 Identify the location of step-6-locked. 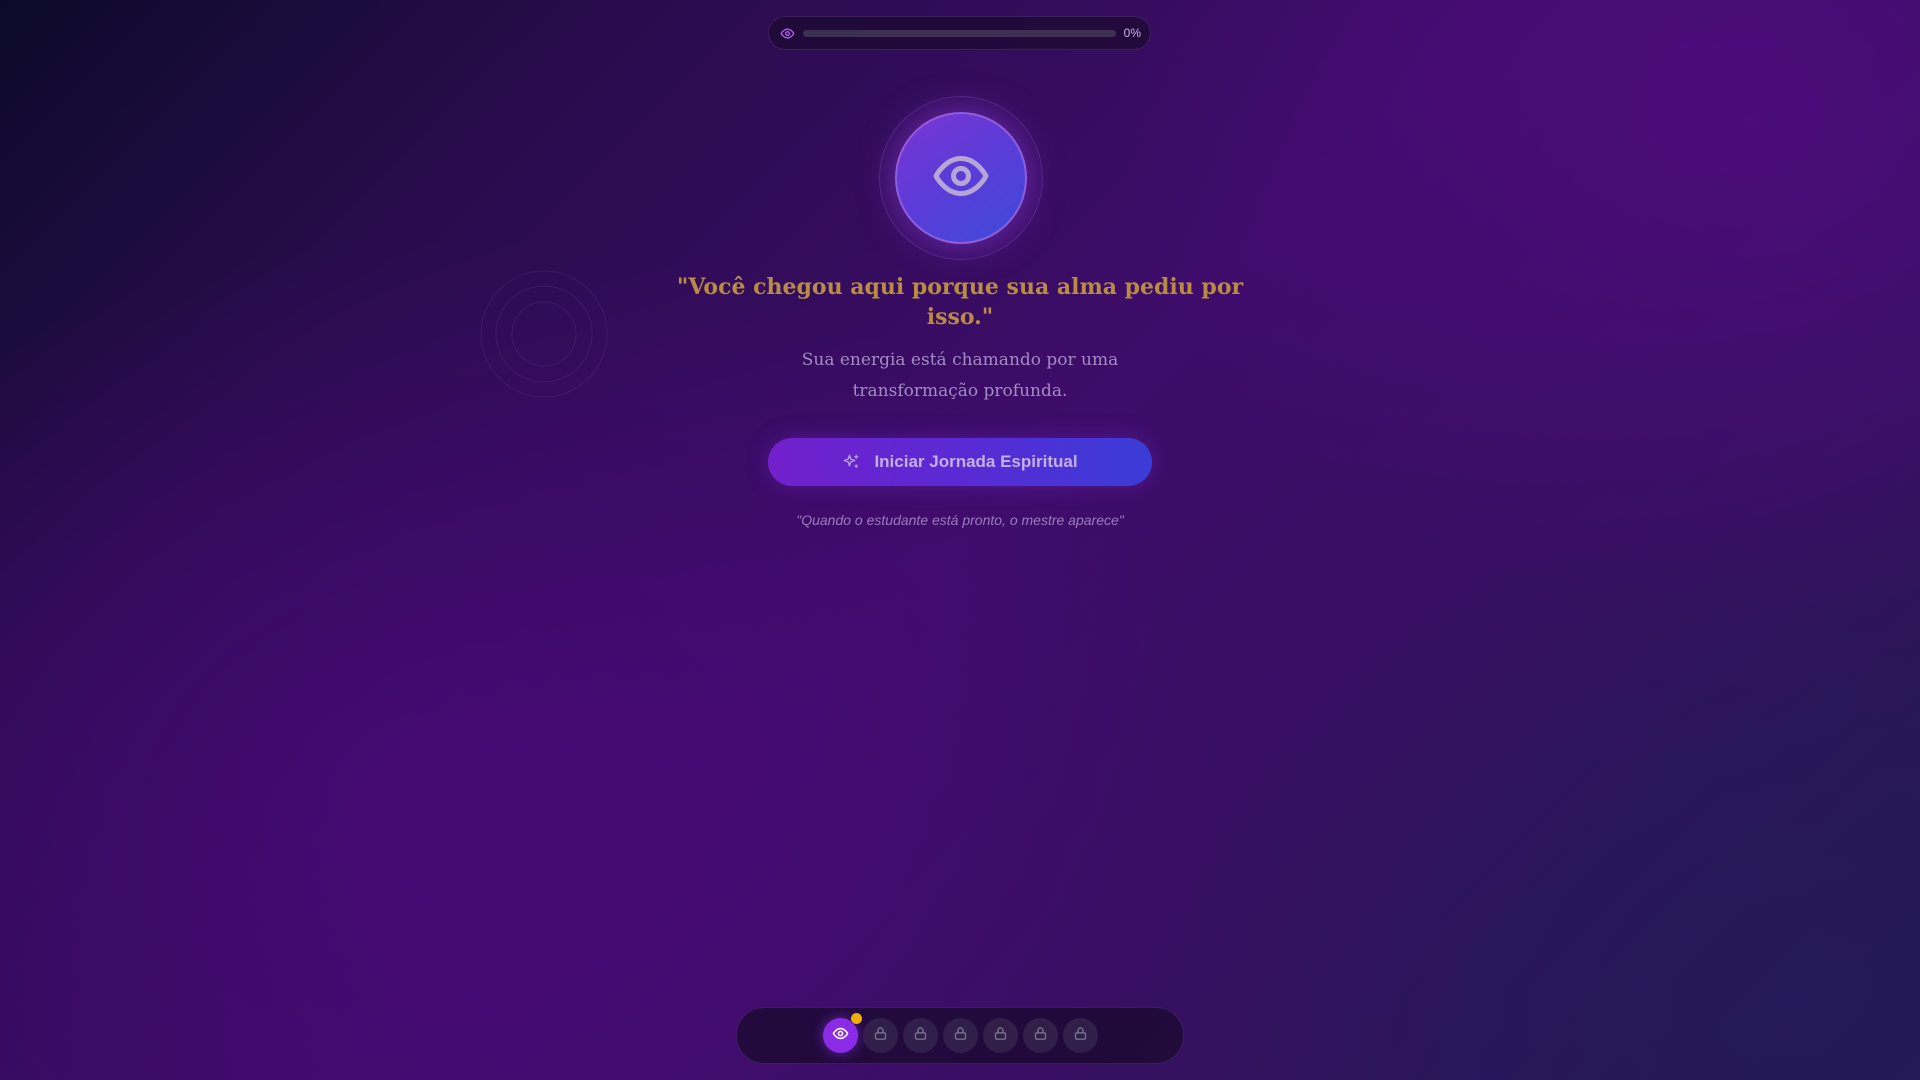
(1040, 1035).